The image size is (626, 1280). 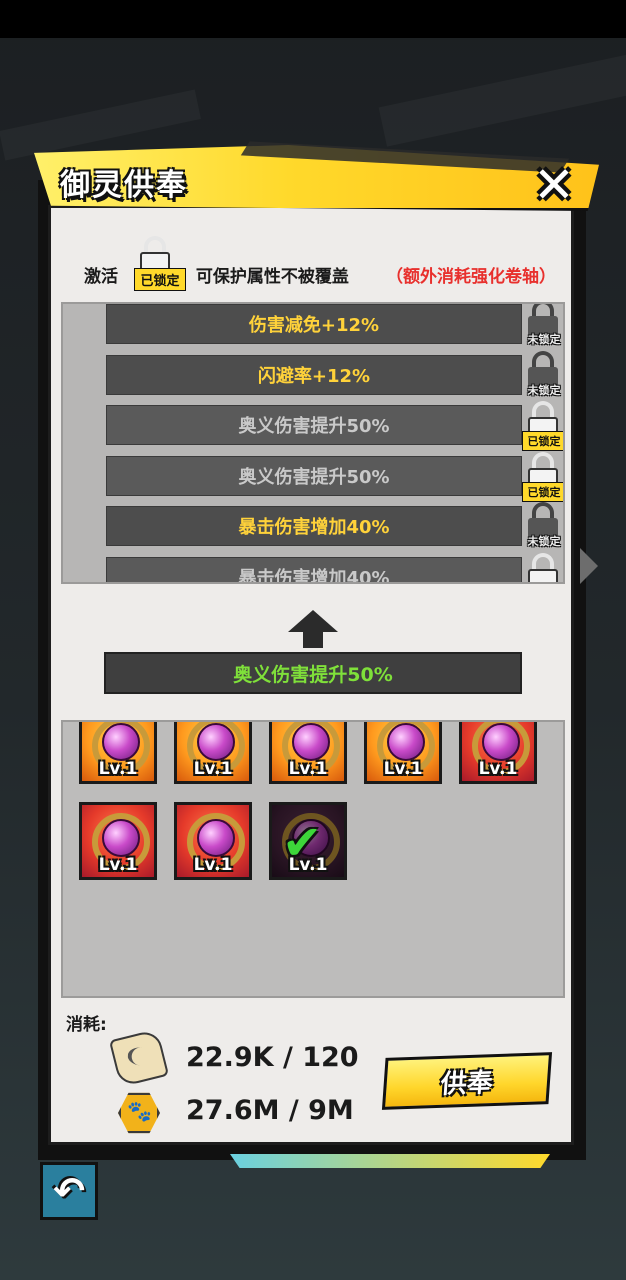 I want to click on material-item: Lv.1 ✔, so click(x=308, y=841).